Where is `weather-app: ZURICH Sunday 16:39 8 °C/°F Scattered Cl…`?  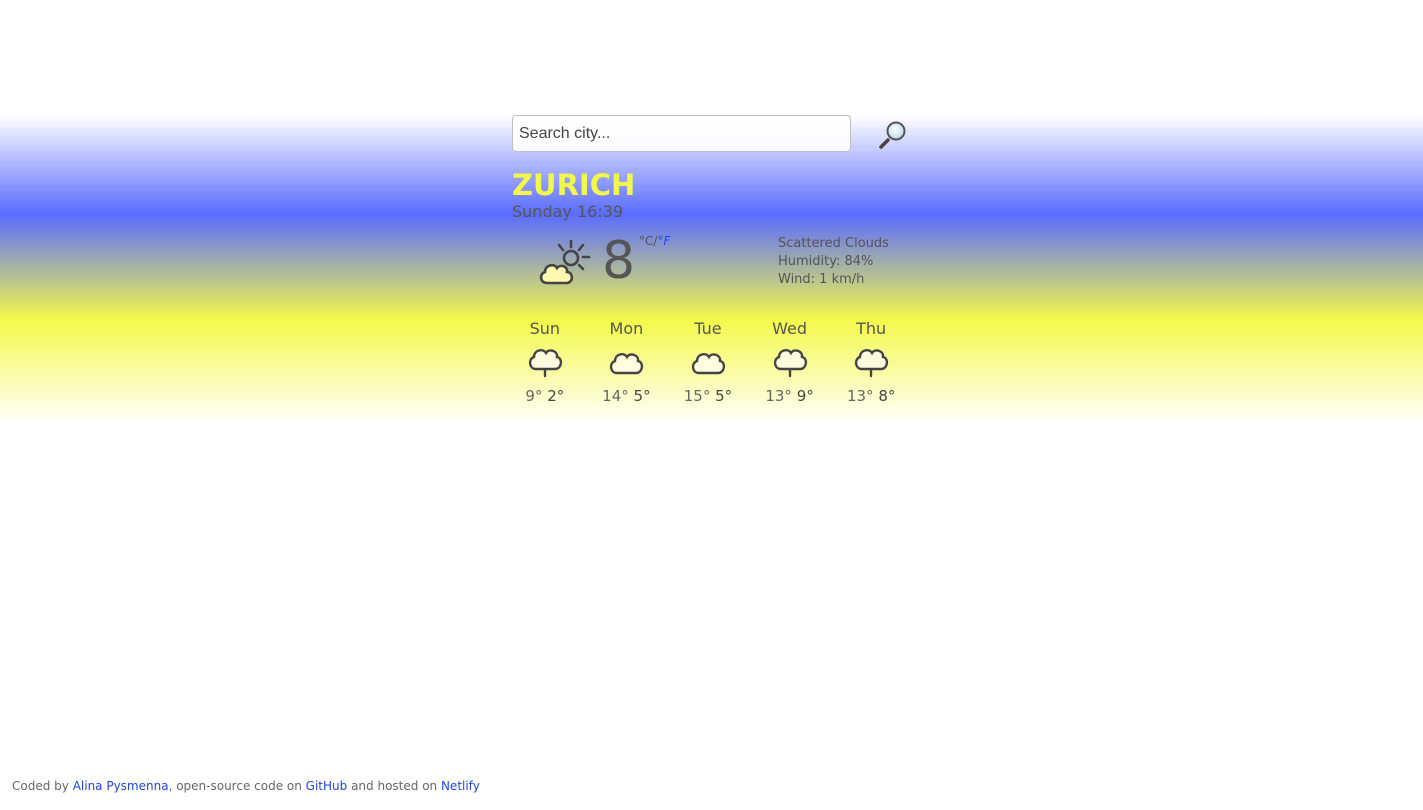
weather-app: ZURICH Sunday 16:39 8 °C/°F Scattered Cl… is located at coordinates (712, 260).